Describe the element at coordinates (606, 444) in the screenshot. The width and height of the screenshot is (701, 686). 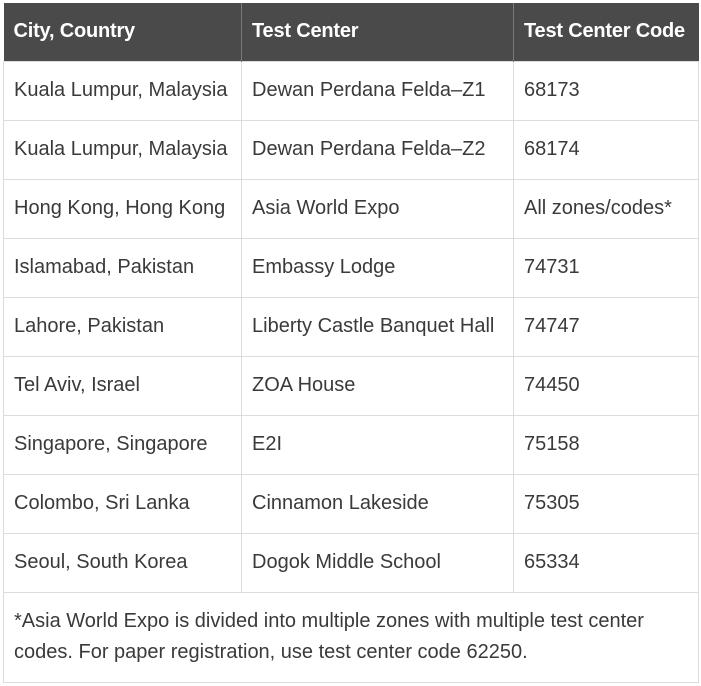
I see `cell-test-center-code: 75158` at that location.